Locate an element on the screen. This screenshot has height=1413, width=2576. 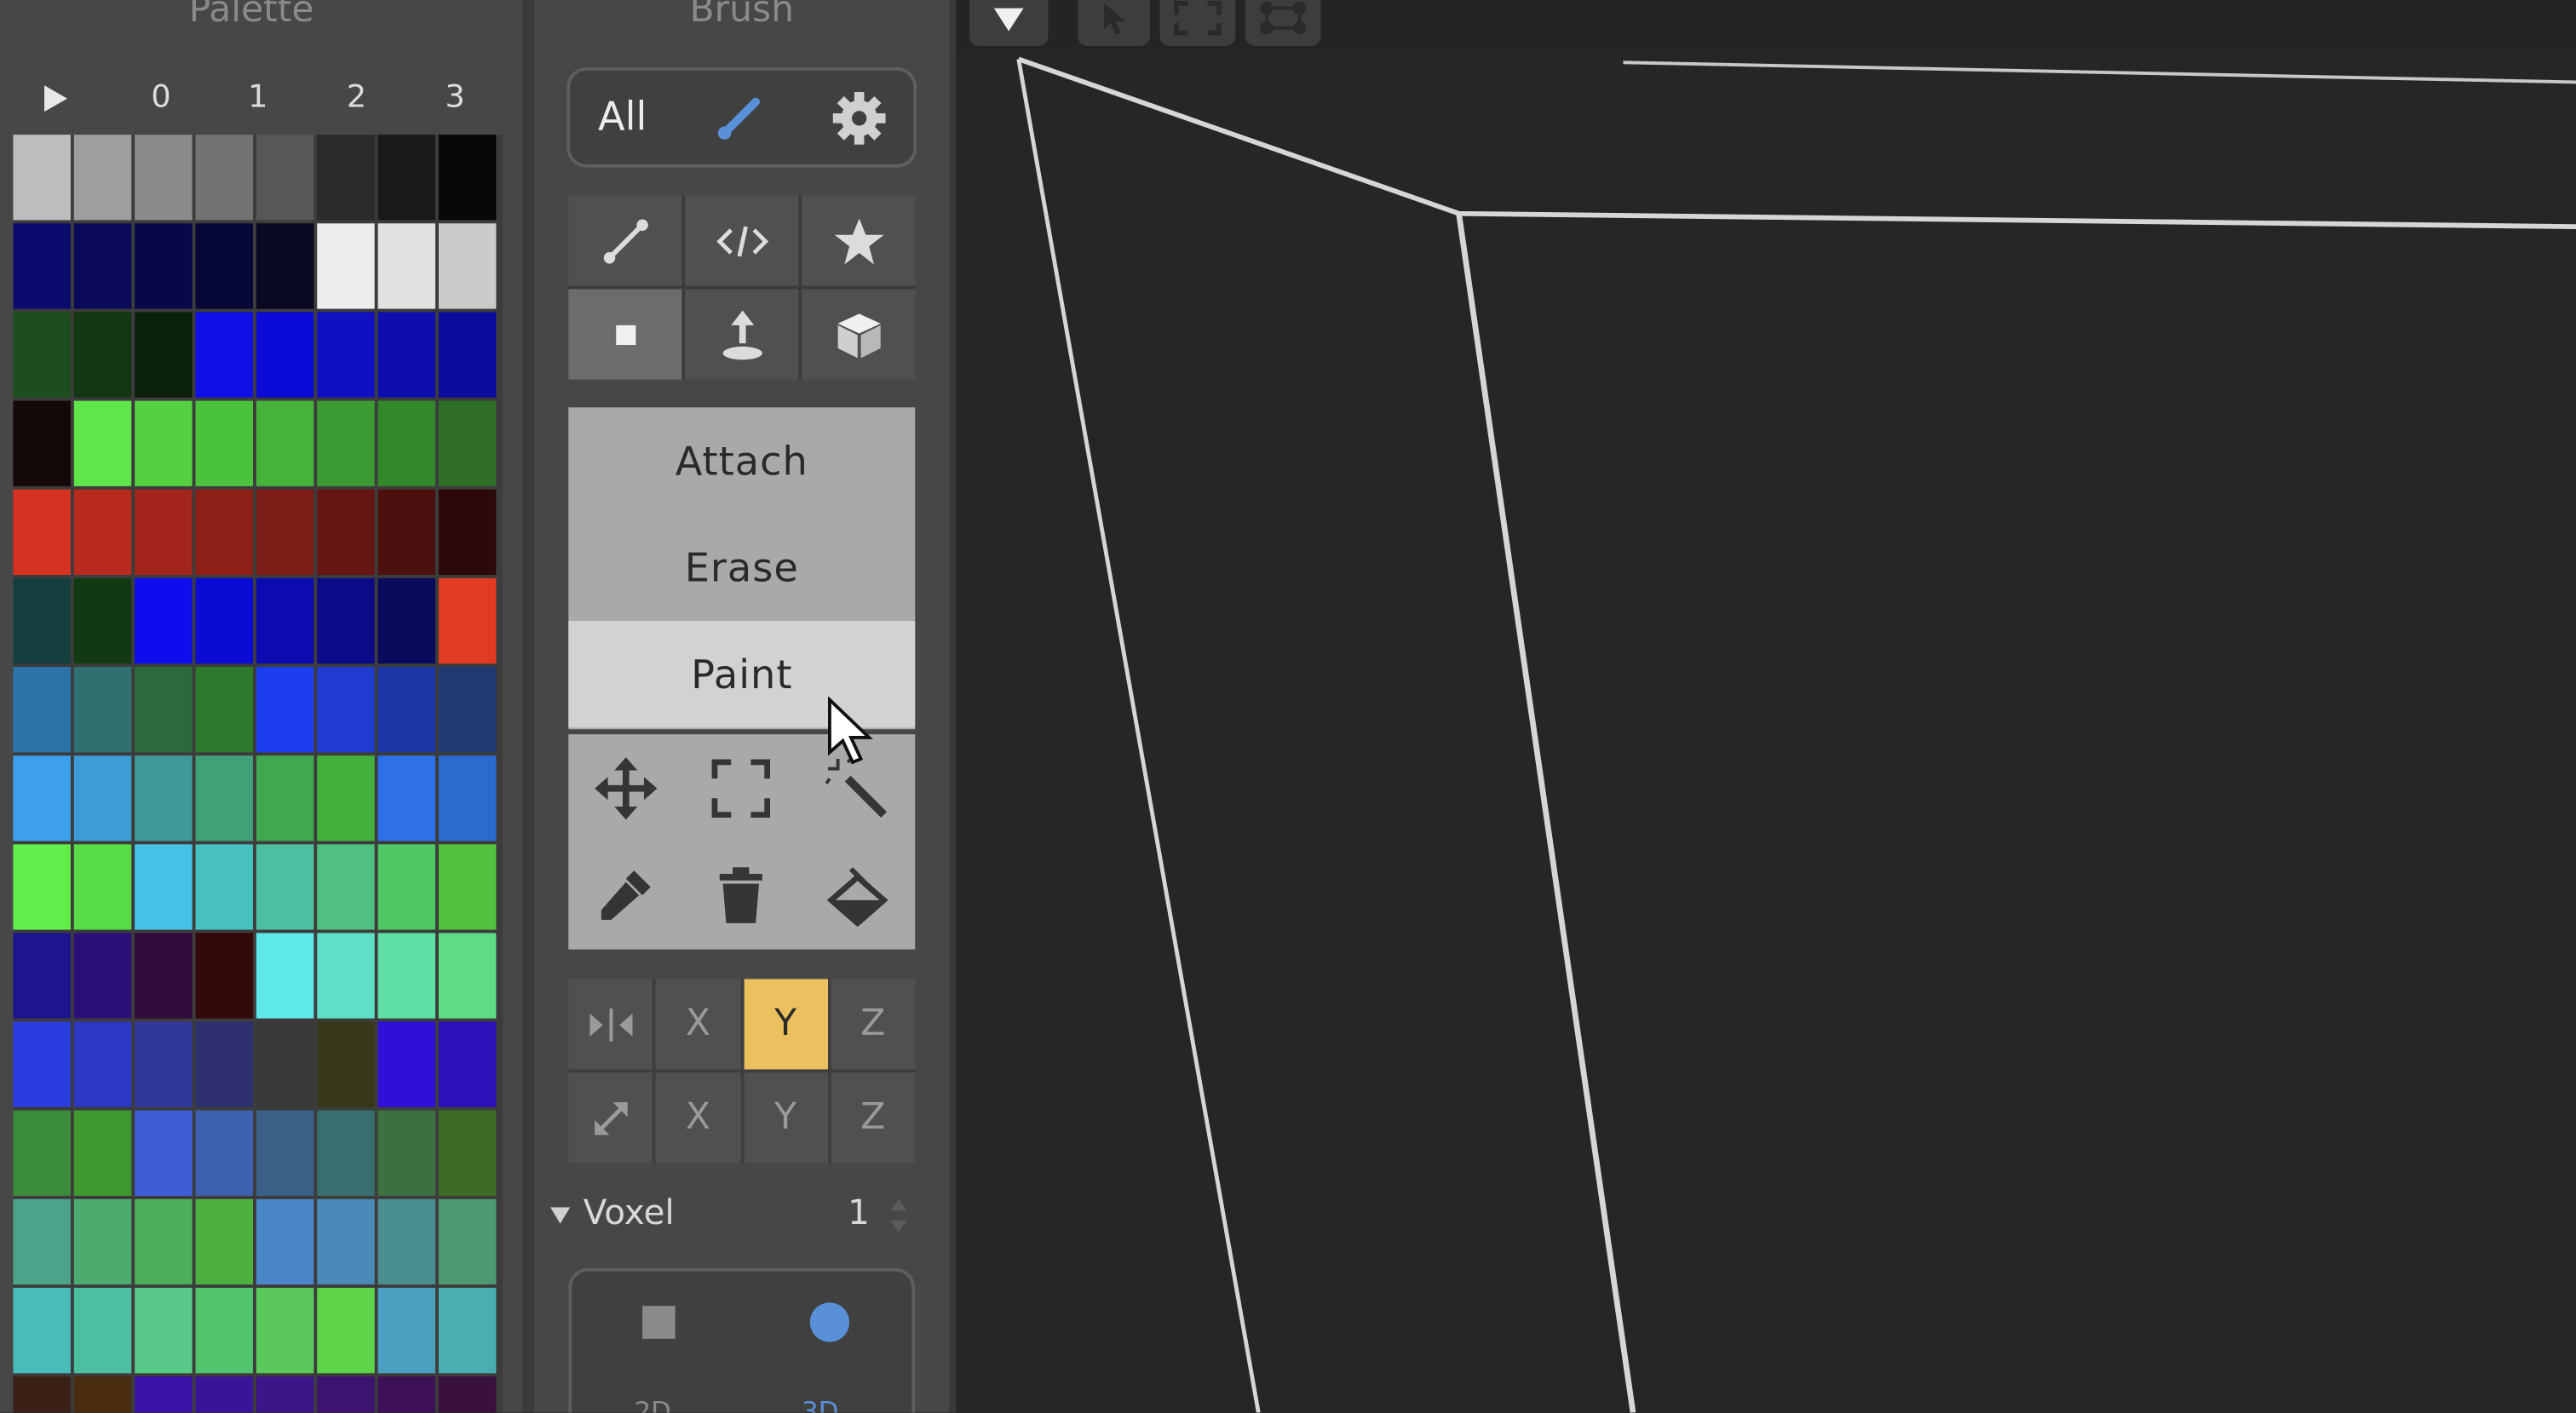
scope-all-button: All is located at coordinates (623, 117).